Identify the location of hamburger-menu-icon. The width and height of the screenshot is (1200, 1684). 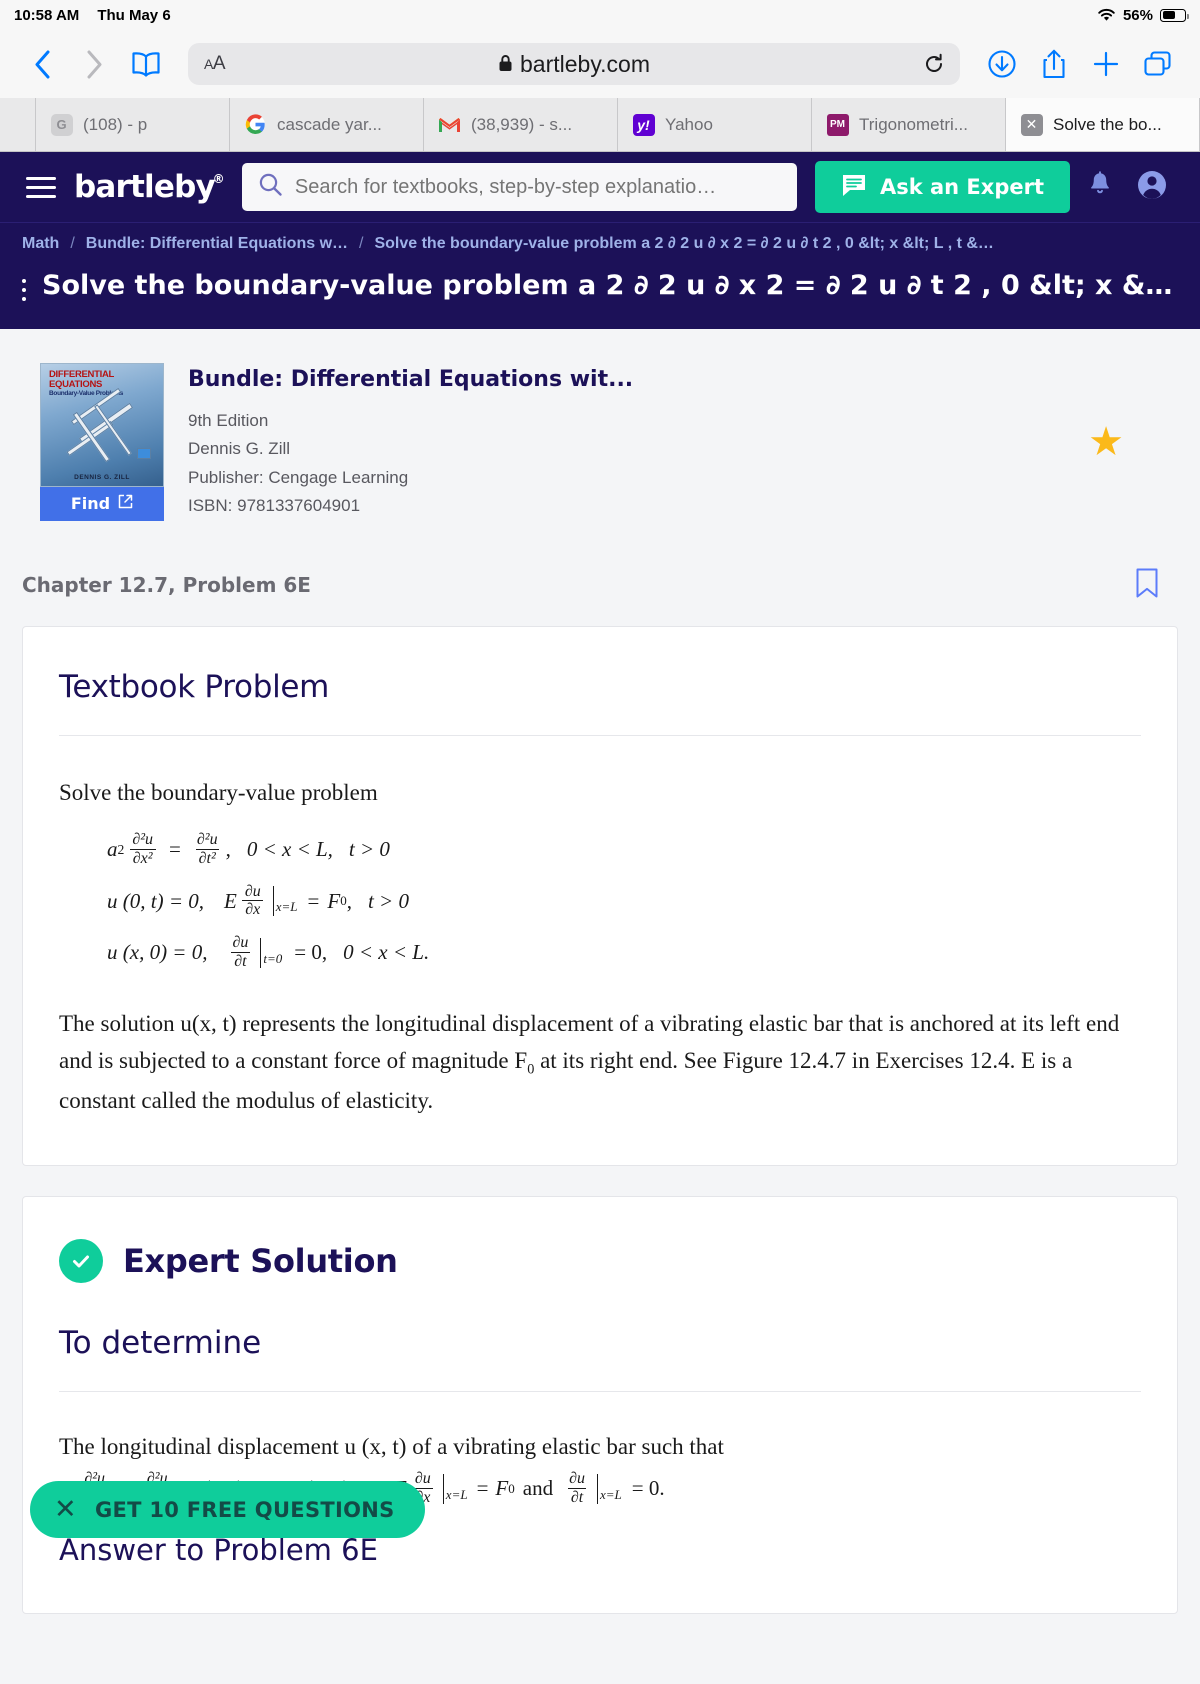
(41, 187).